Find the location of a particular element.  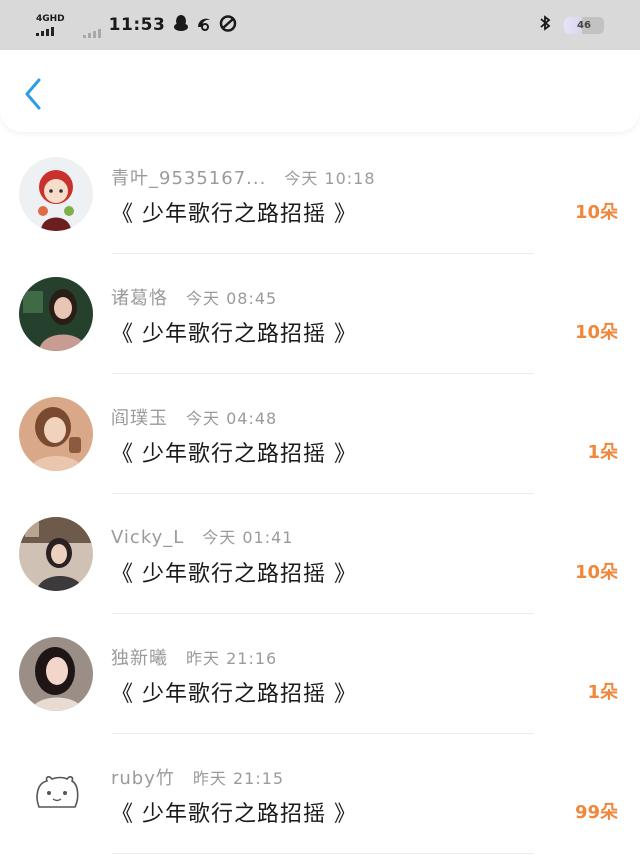

divider is located at coordinates (323, 853).